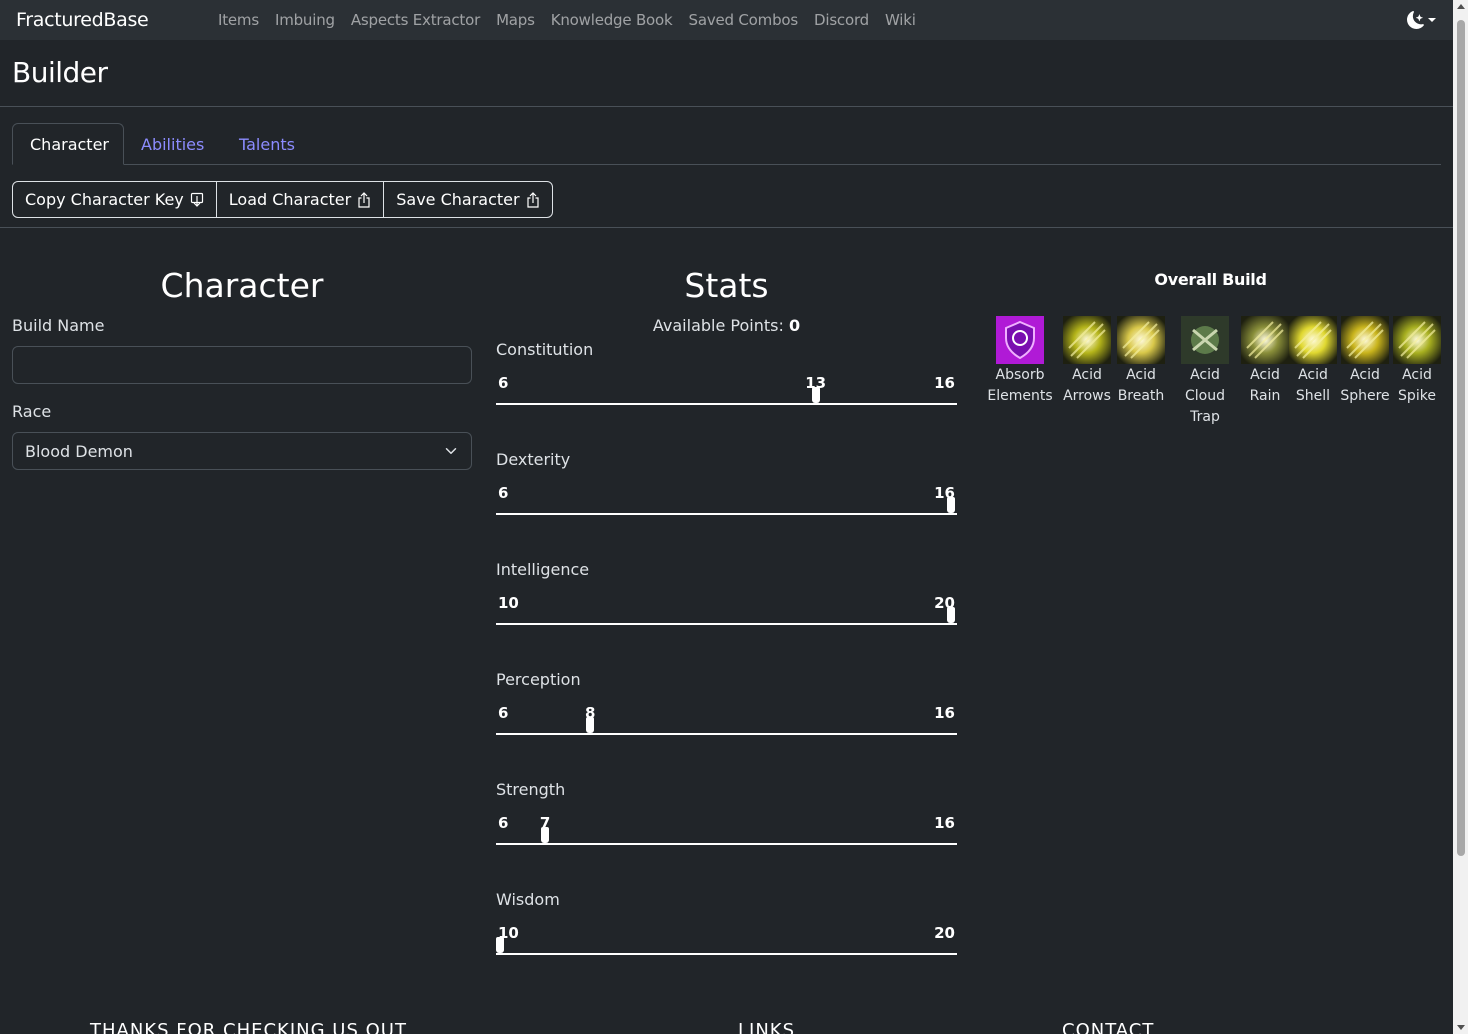  I want to click on available-points-value: 0, so click(794, 325).